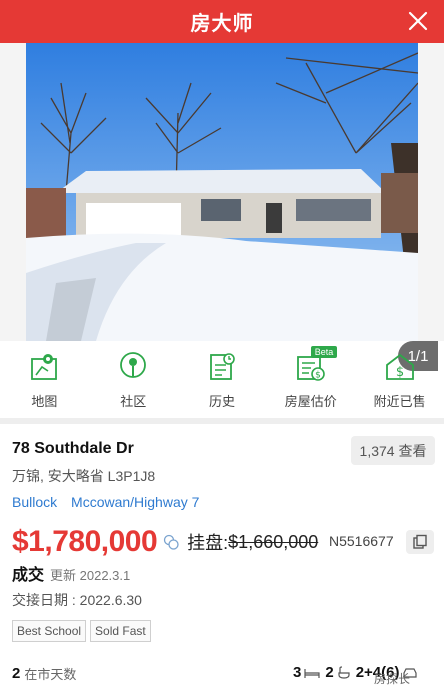 This screenshot has width=444, height=698. What do you see at coordinates (361, 541) in the screenshot?
I see `mls-number: N5516677` at bounding box center [361, 541].